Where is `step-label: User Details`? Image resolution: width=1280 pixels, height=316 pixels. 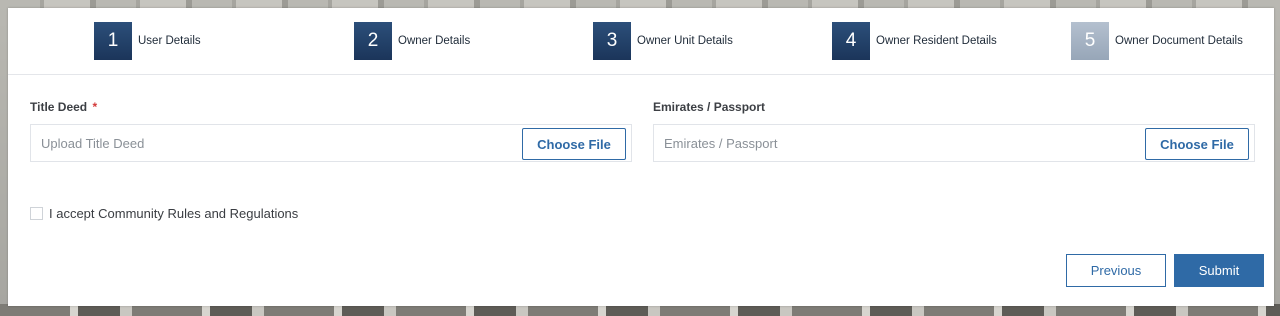
step-label: User Details is located at coordinates (169, 41).